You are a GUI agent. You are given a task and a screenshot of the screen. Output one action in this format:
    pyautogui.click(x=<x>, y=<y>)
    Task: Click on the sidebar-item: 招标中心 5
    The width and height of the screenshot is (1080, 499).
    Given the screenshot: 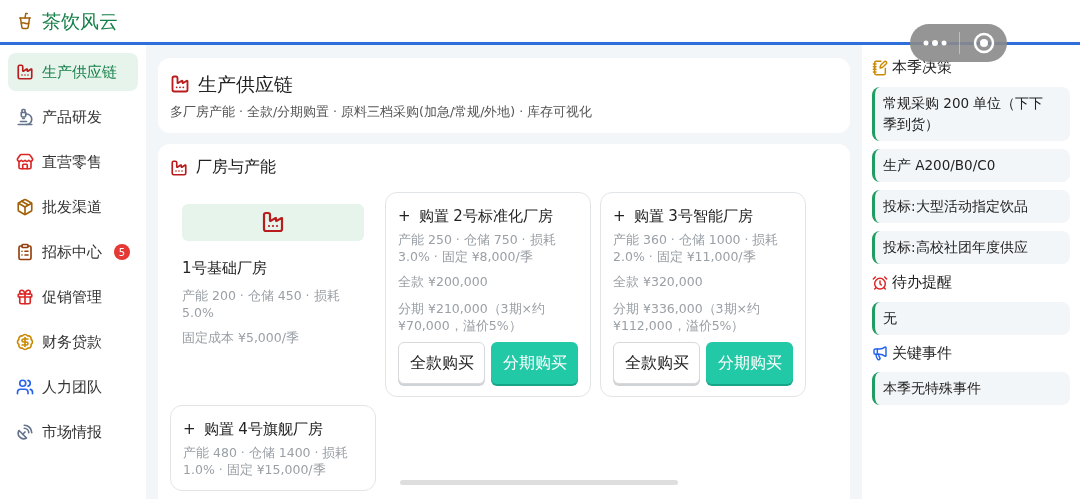 What is the action you would take?
    pyautogui.click(x=73, y=252)
    